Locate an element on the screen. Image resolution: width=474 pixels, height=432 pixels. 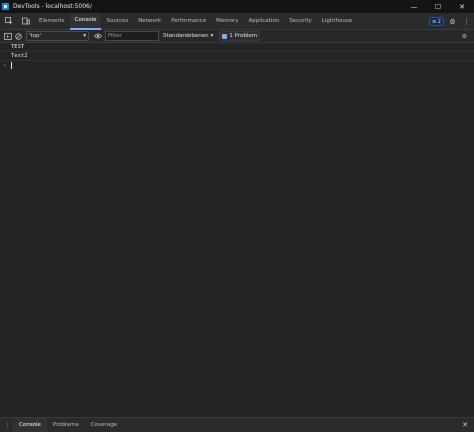
maximize-button: ☐ is located at coordinates (438, 6).